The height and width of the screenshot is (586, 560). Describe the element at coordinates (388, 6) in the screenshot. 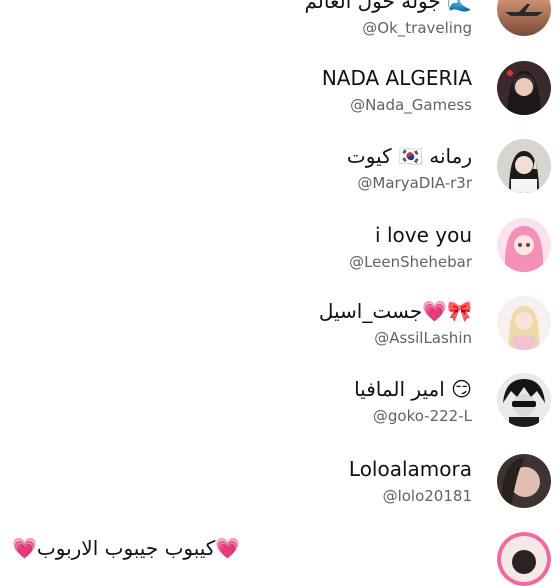

I see `follower-name: جولة حول العالم 🌊` at that location.